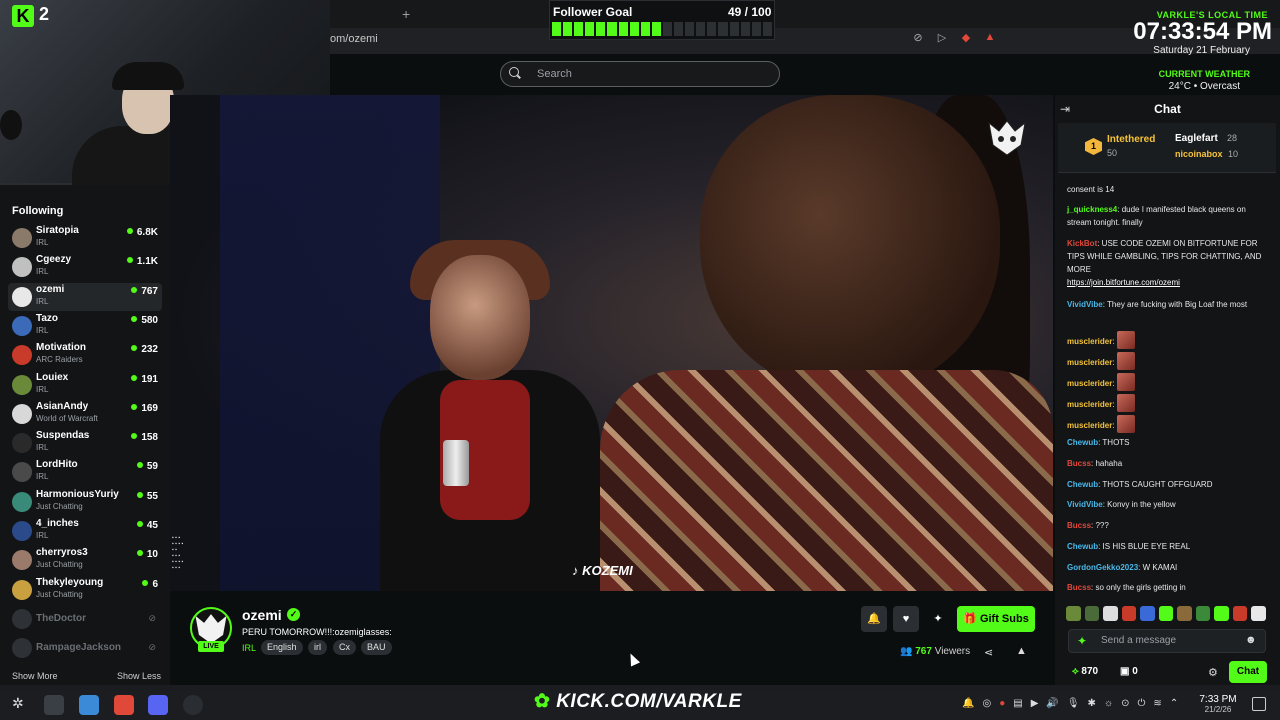 This screenshot has width=1280, height=720. Describe the element at coordinates (966, 39) in the screenshot. I see `brave-shield-icon: ◆` at that location.